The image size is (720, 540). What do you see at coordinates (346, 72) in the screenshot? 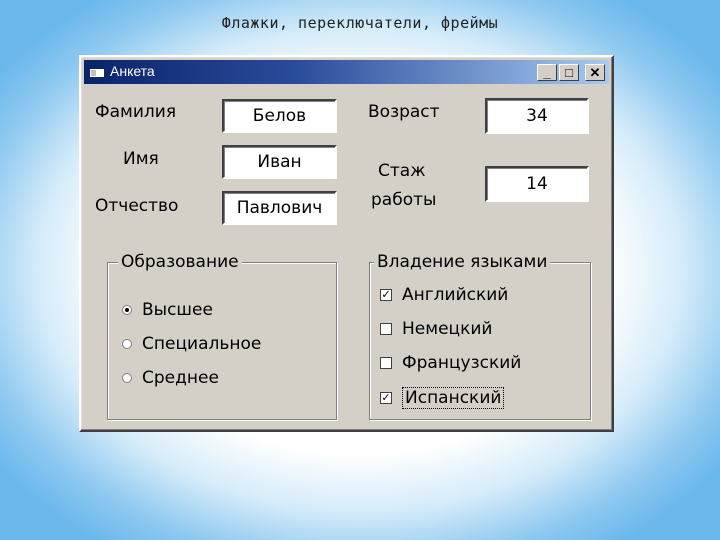
I see `title-bar: Анкета _ □ ✕` at bounding box center [346, 72].